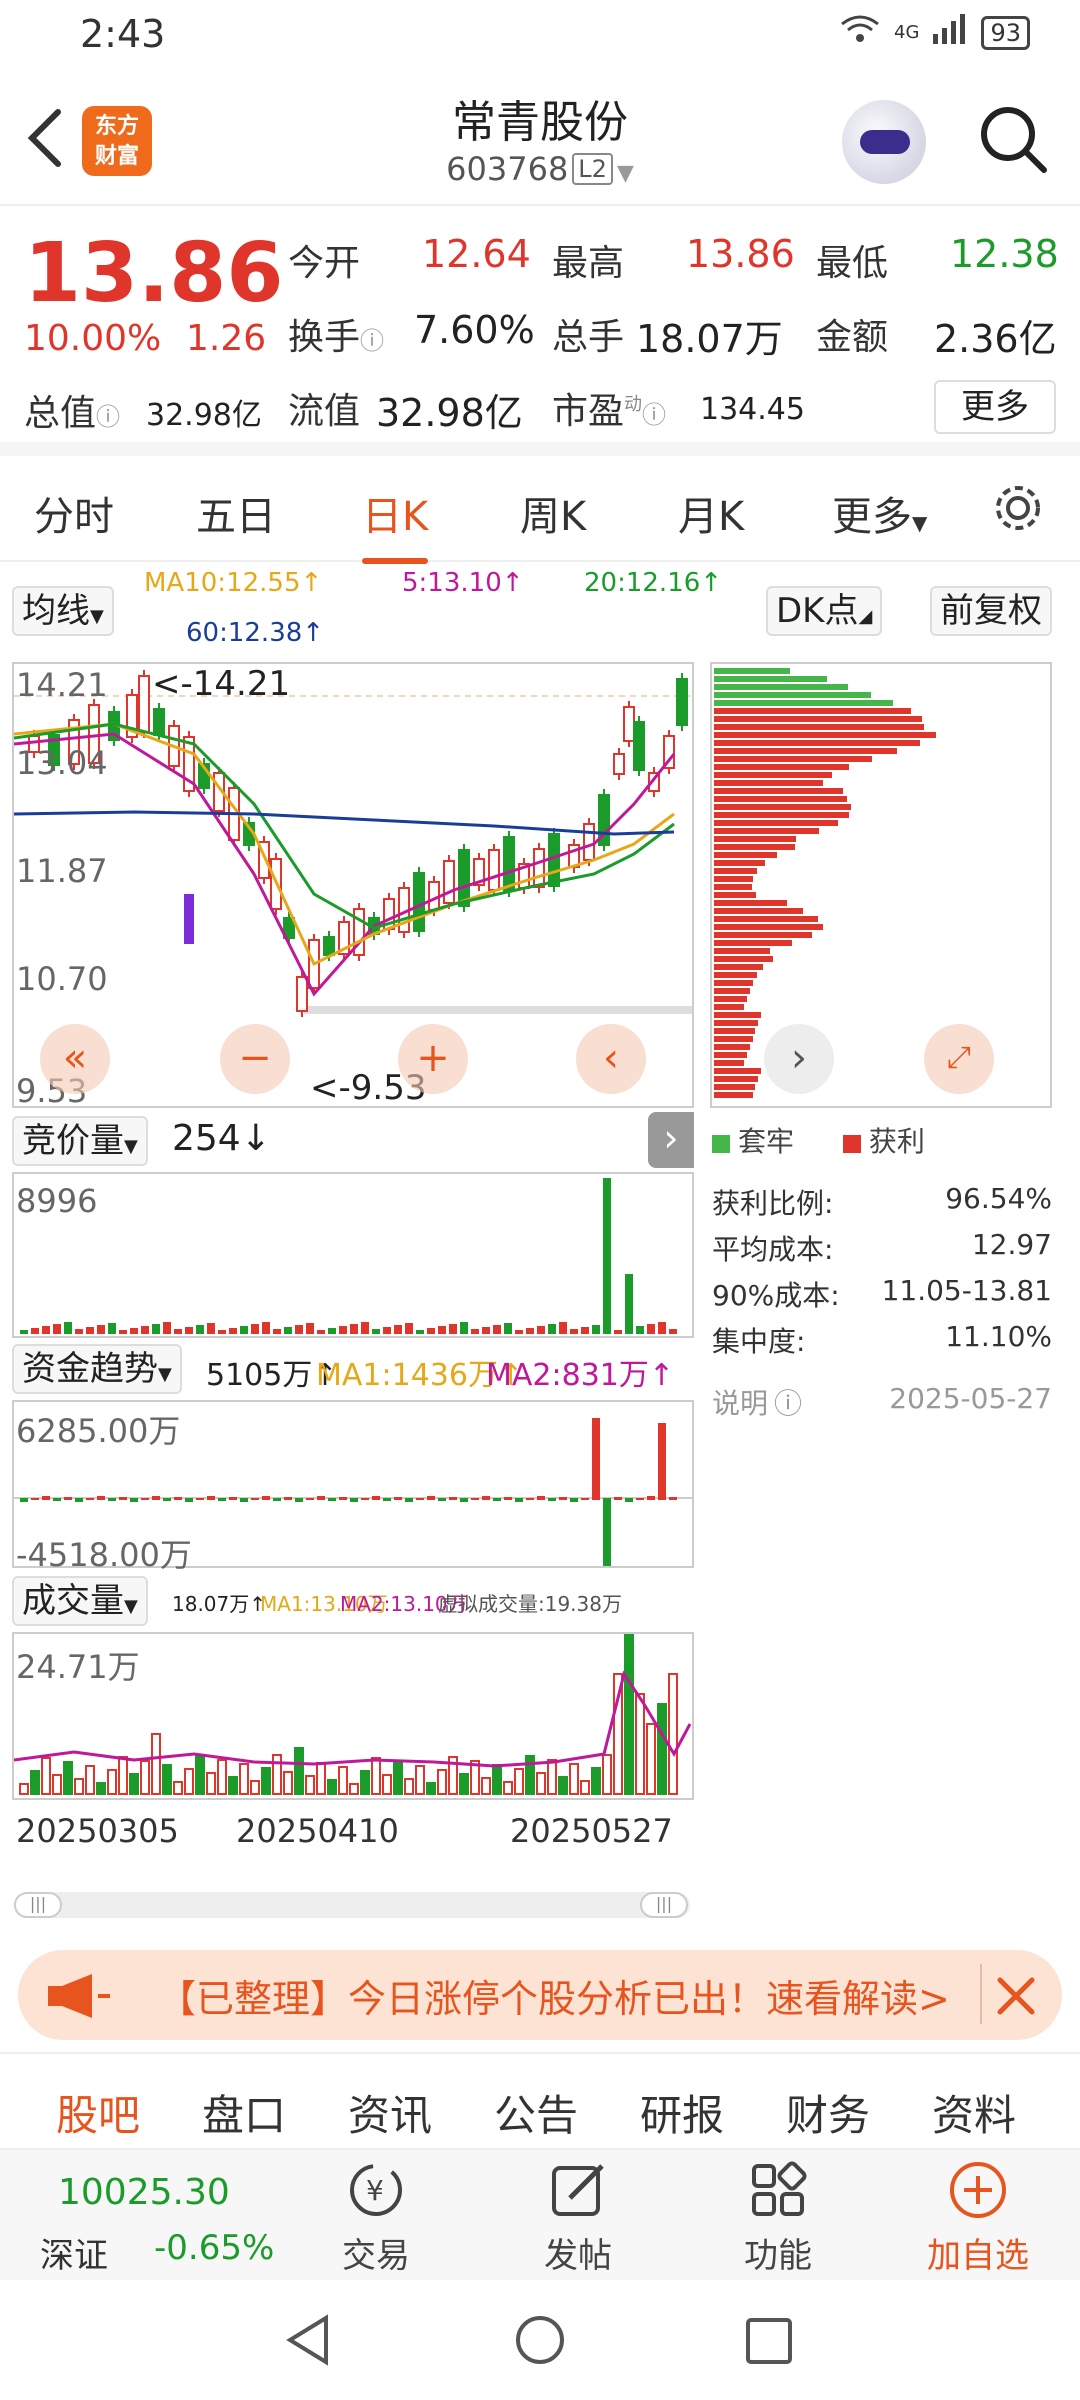 The image size is (1080, 2400). I want to click on gear-icon, so click(1018, 508).